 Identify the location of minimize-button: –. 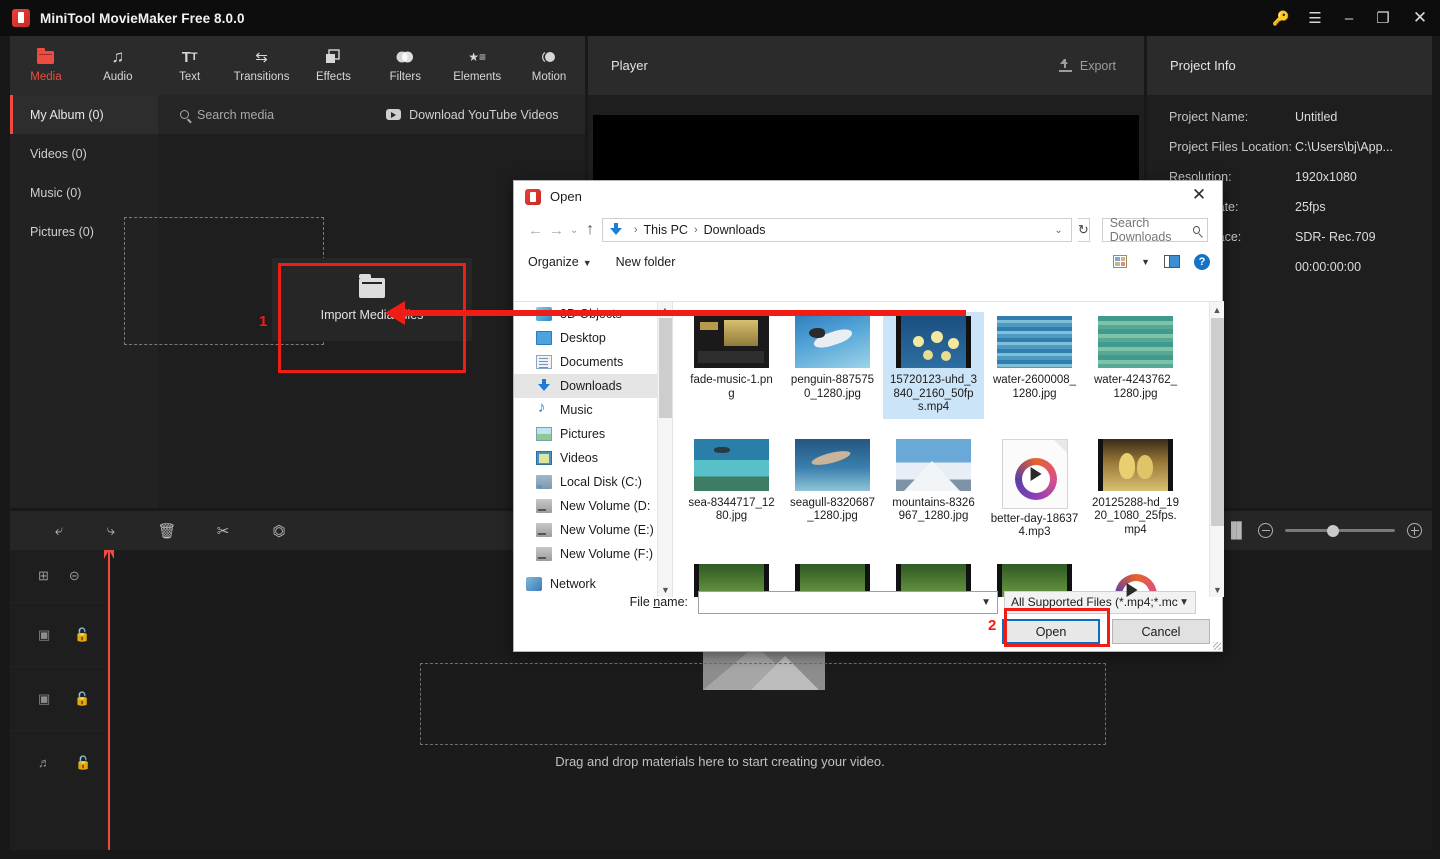
(1349, 18).